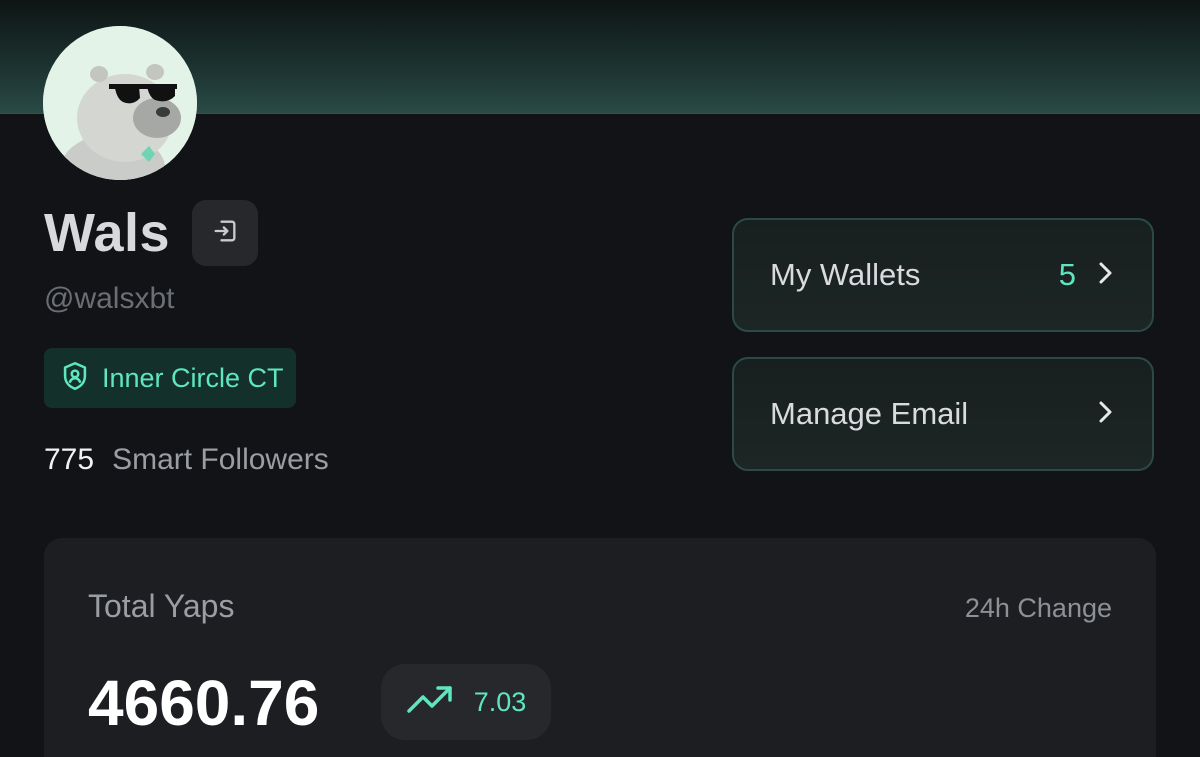 This screenshot has width=1200, height=757. What do you see at coordinates (845, 274) in the screenshot?
I see `my-wallets-label: My Wallets` at bounding box center [845, 274].